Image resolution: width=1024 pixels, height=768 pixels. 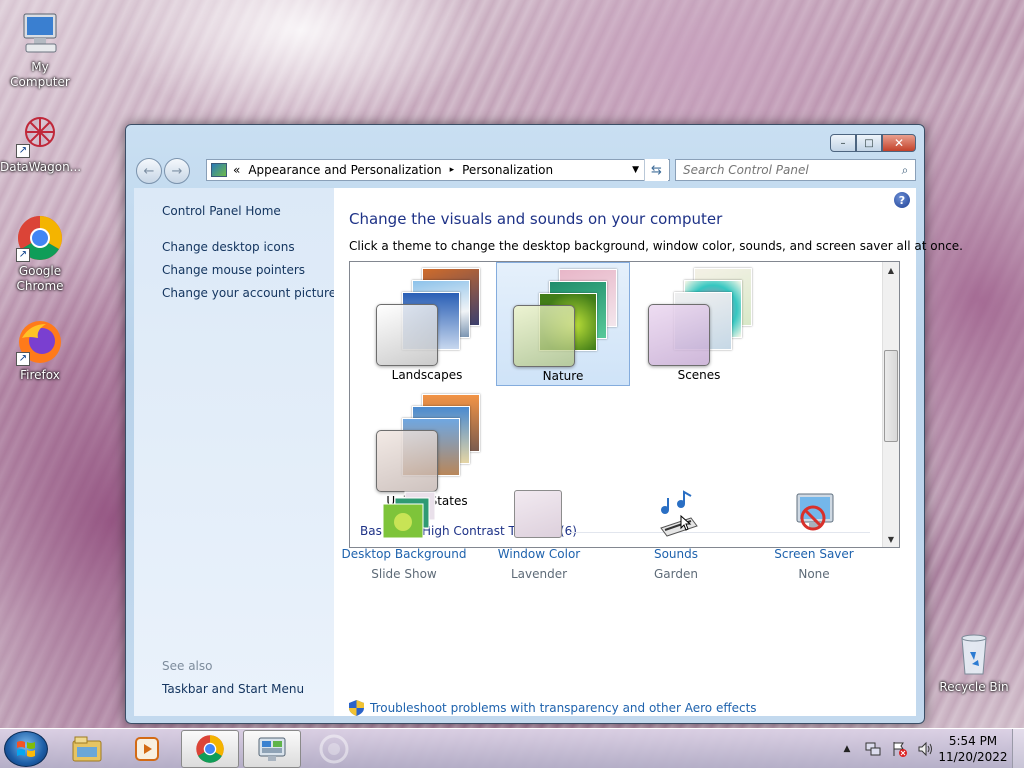 I want to click on show-hidden-icons-icon: ▲, so click(x=847, y=749).